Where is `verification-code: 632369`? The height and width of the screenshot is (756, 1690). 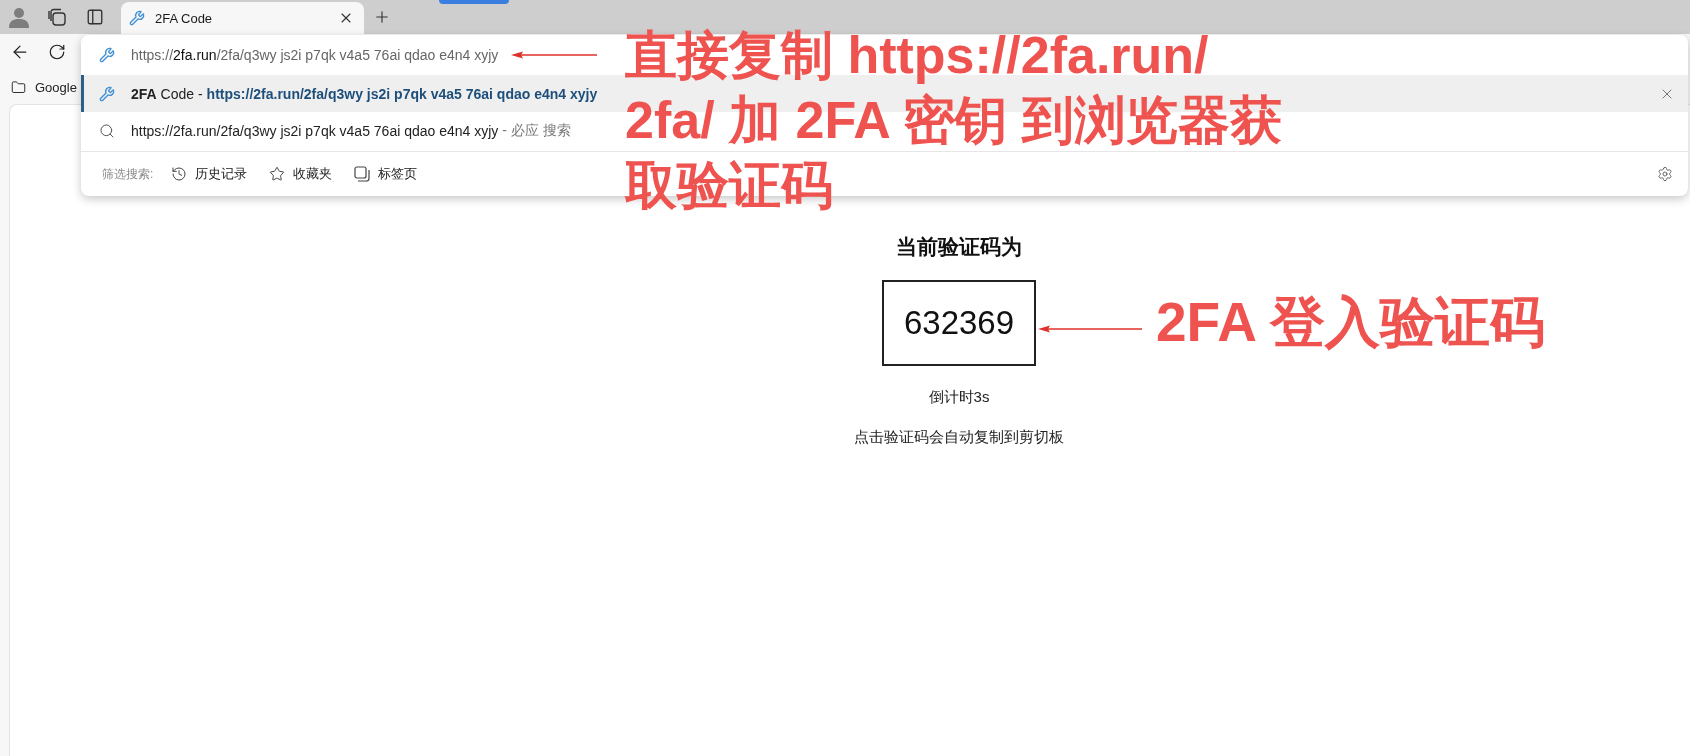
verification-code: 632369 is located at coordinates (959, 323).